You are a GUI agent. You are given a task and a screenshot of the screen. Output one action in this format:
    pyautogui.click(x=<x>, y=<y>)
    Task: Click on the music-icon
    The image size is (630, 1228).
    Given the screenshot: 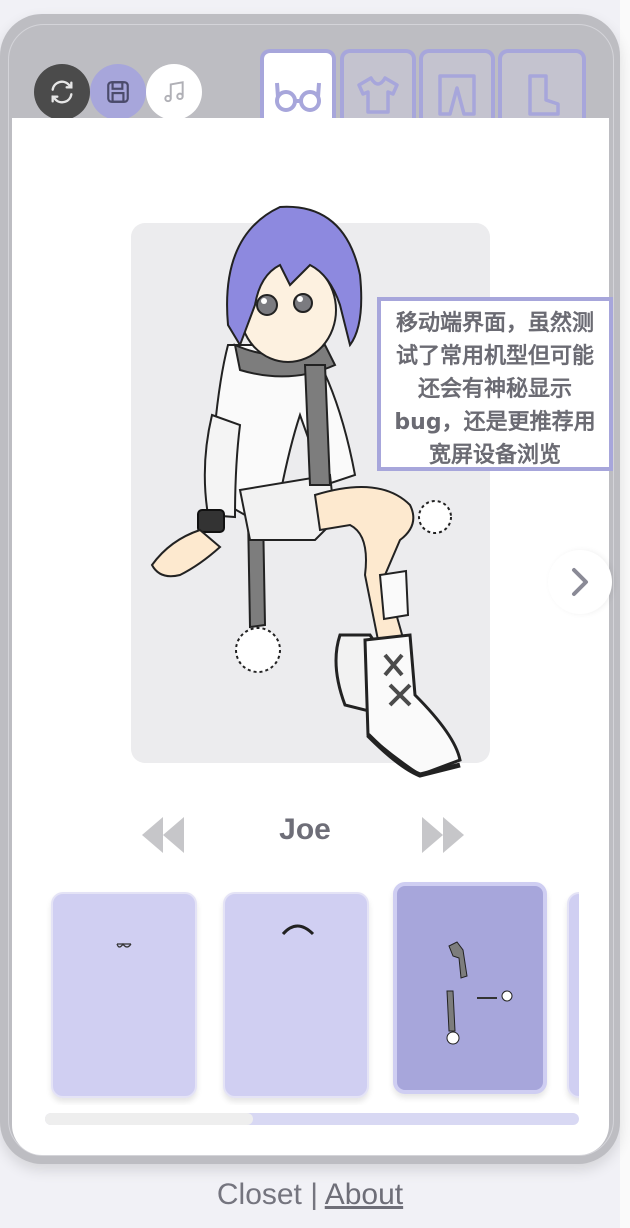 What is the action you would take?
    pyautogui.click(x=174, y=92)
    